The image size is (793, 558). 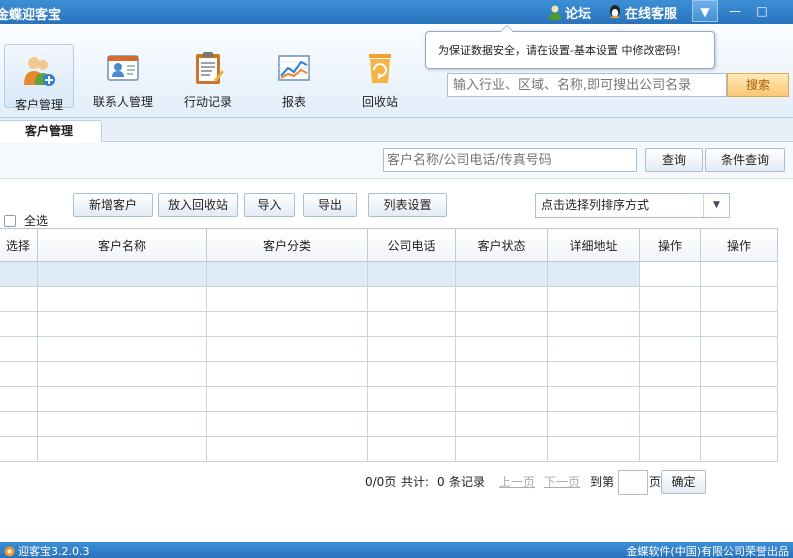 I want to click on sort-order-select: 点击选择列排序方式 ▼, so click(x=632, y=205).